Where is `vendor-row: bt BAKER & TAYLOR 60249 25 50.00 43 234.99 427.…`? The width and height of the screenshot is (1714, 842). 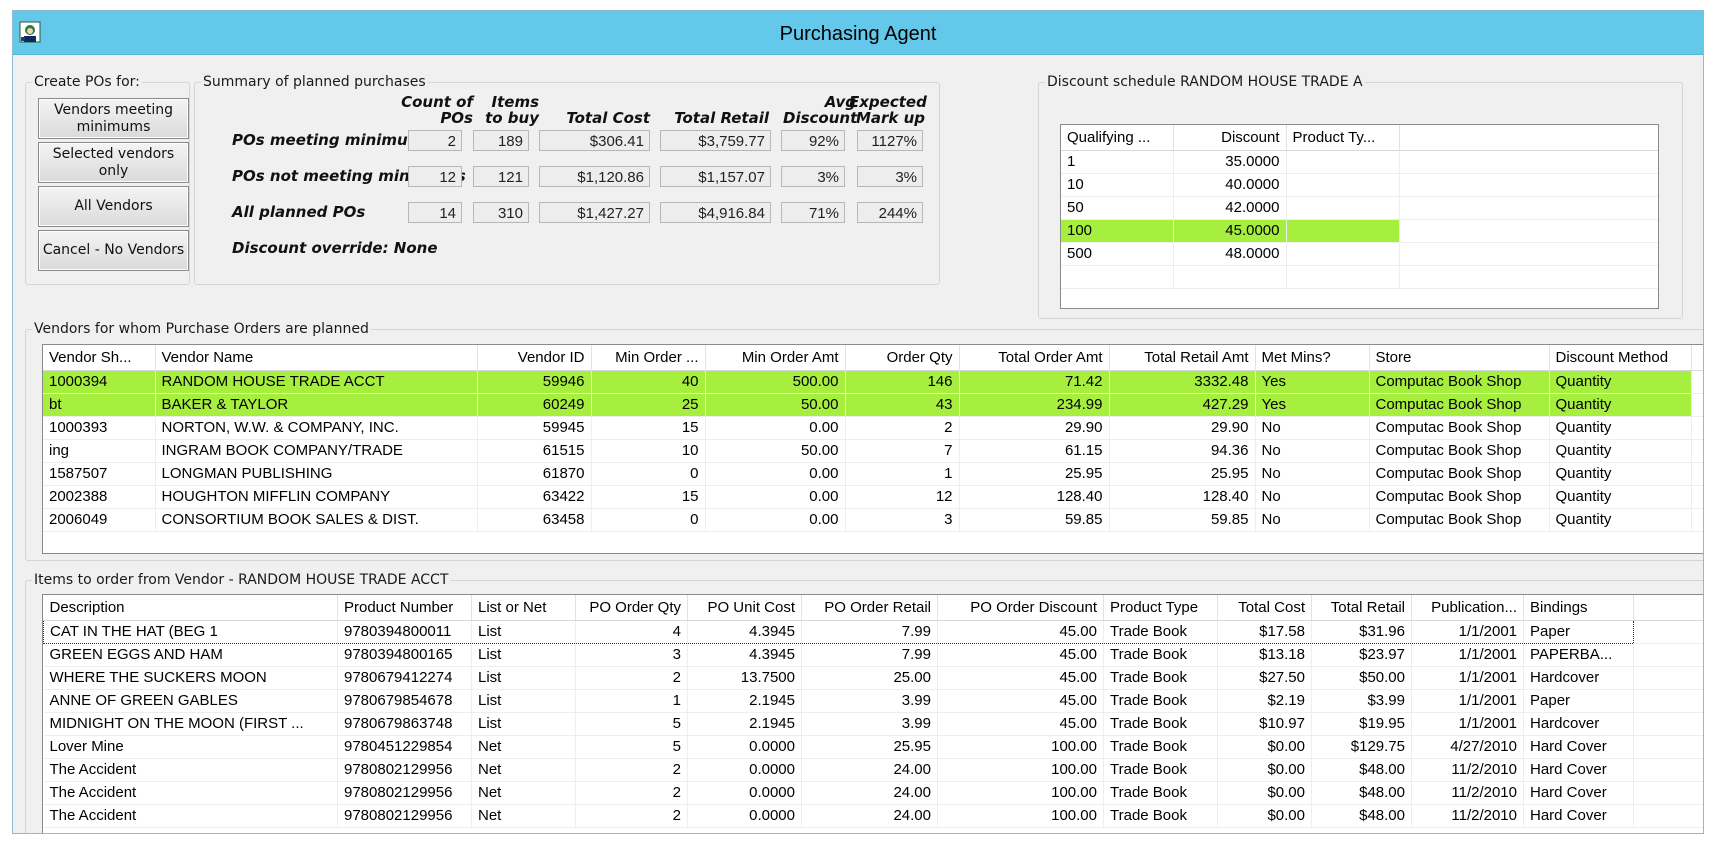
vendor-row: bt BAKER & TAYLOR 60249 25 50.00 43 234.99 427.… is located at coordinates (873, 405).